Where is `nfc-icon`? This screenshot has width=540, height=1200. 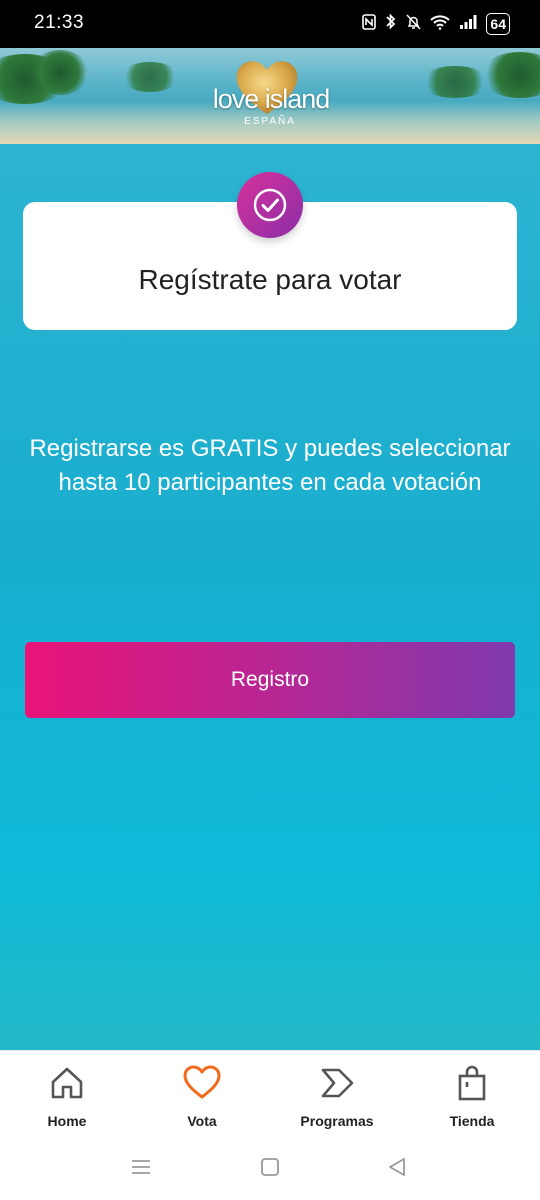
nfc-icon is located at coordinates (369, 24).